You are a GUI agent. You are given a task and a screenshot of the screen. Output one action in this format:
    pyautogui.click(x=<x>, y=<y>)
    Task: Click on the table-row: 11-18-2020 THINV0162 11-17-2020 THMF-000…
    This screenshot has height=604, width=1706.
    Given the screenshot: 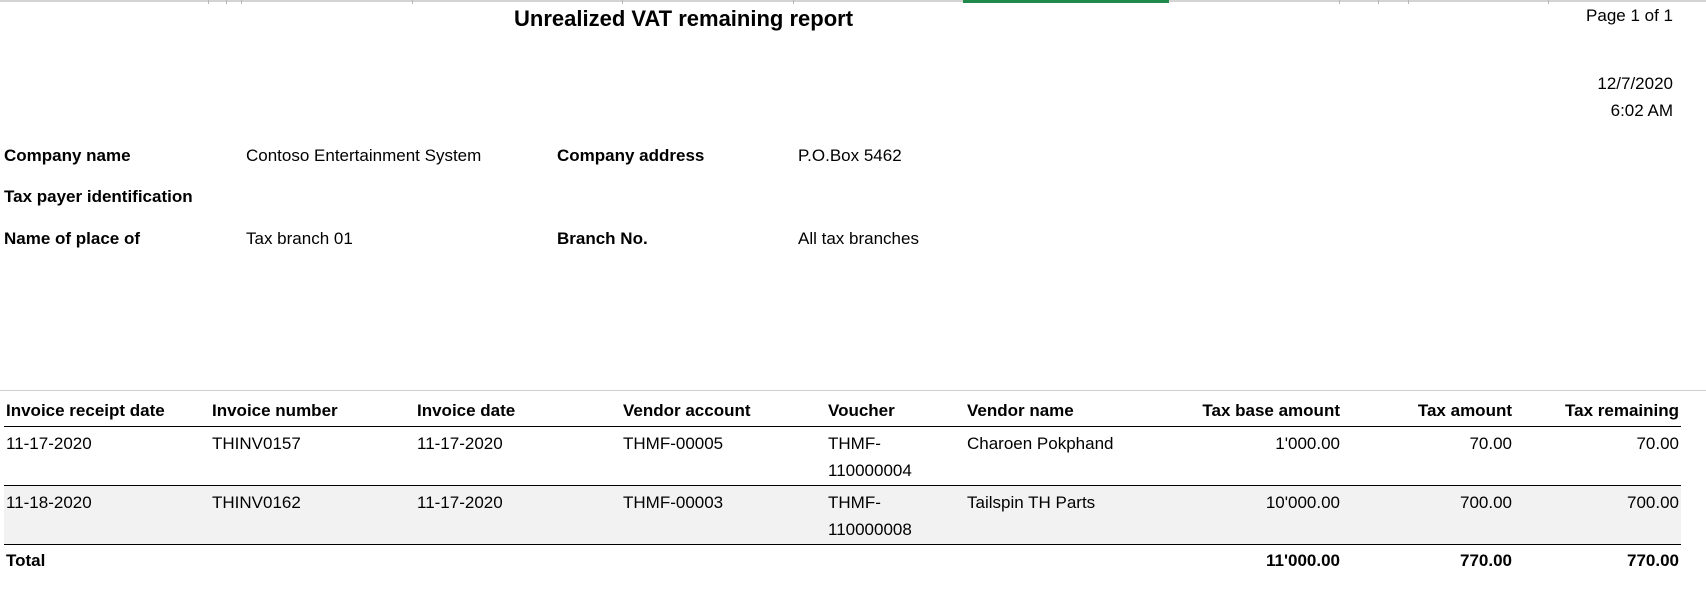 What is the action you would take?
    pyautogui.click(x=842, y=515)
    